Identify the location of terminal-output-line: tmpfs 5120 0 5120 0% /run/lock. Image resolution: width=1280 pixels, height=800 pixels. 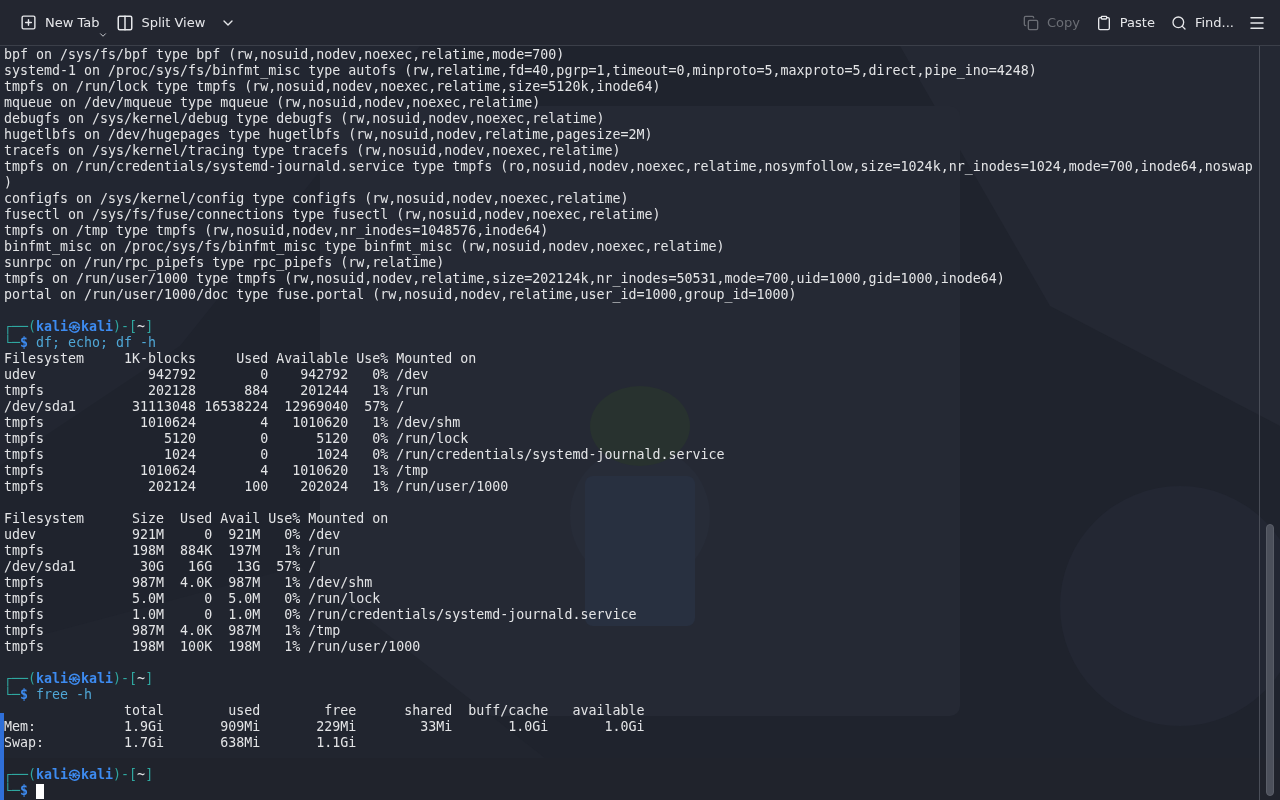
(236, 439).